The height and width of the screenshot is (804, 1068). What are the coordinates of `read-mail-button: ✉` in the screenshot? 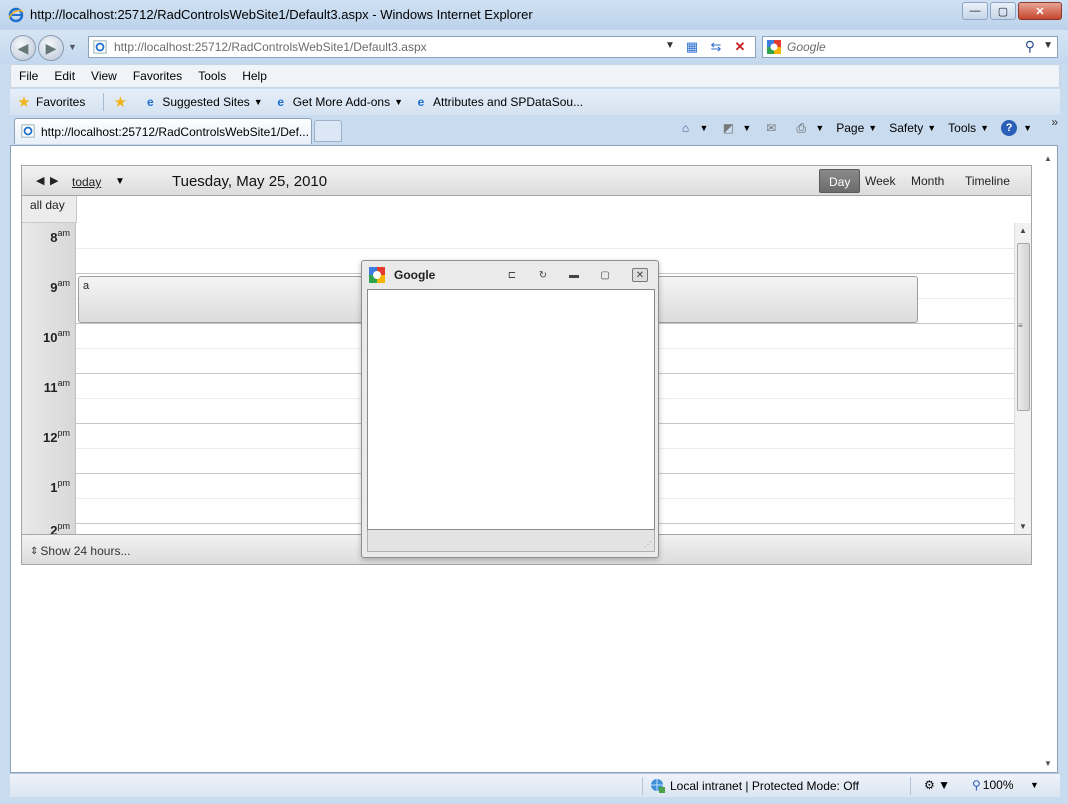 It's located at (772, 128).